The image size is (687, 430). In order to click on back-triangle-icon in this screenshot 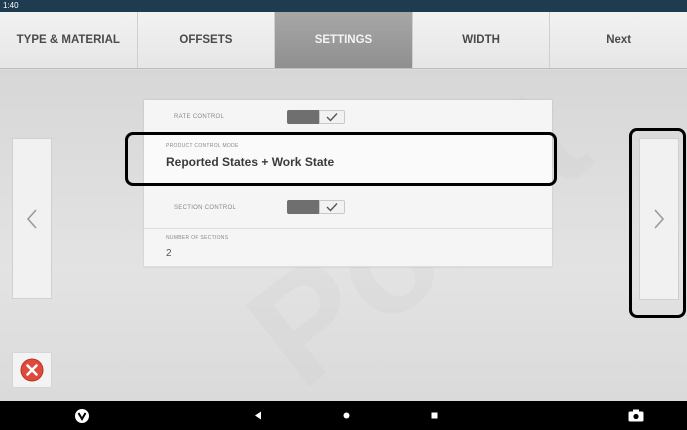, I will do `click(258, 415)`.